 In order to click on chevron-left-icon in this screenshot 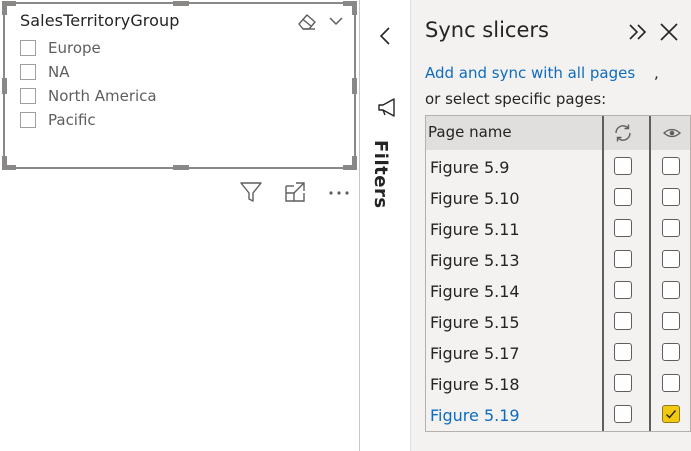, I will do `click(385, 36)`.